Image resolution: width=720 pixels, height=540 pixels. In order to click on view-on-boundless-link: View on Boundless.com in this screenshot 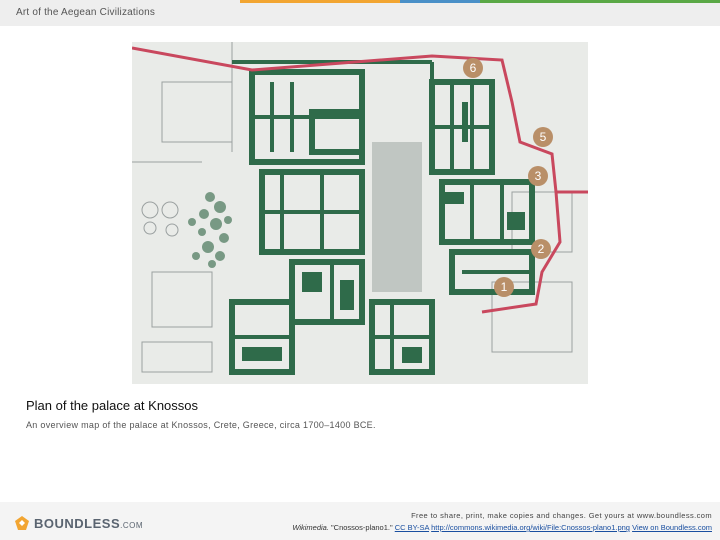, I will do `click(672, 527)`.